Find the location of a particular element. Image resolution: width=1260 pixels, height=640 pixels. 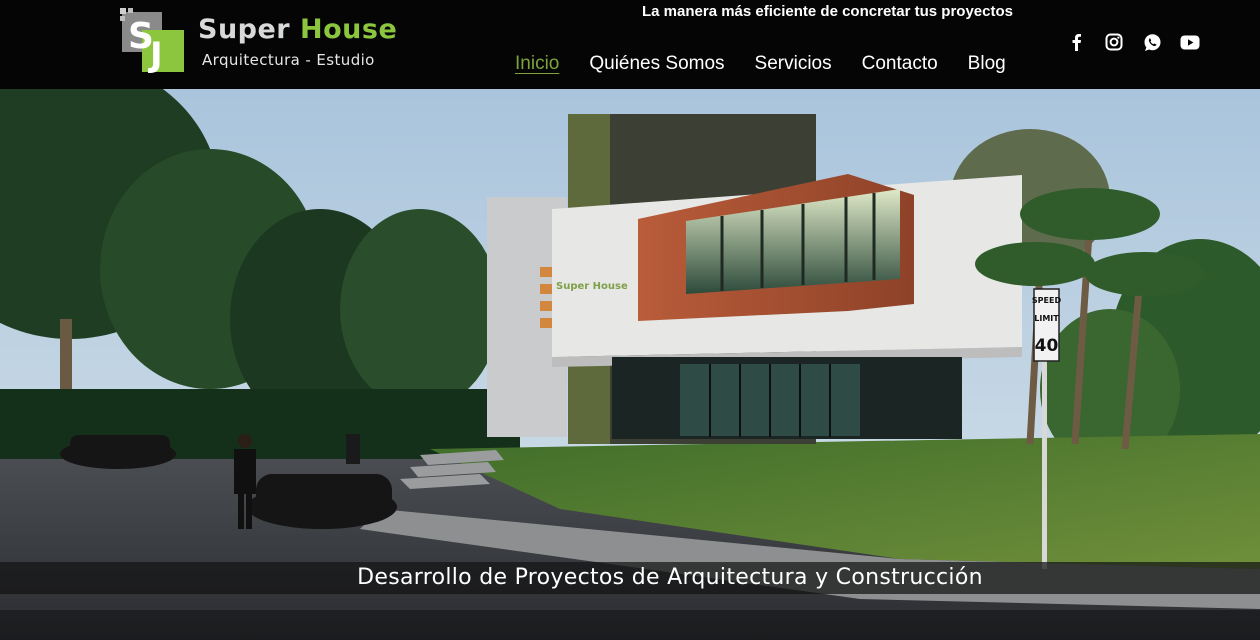

instagram-icon is located at coordinates (1114, 42).